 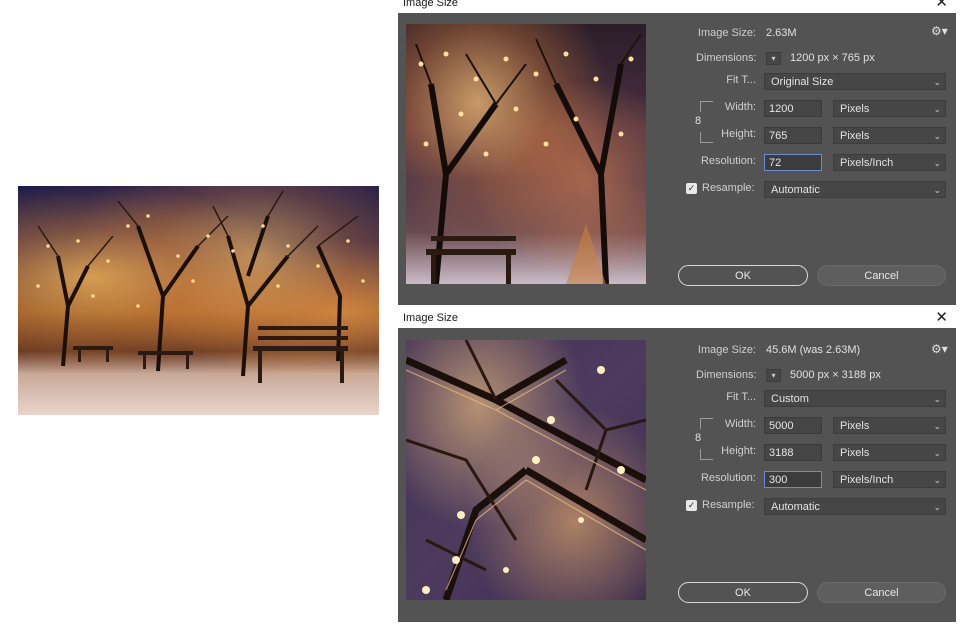 What do you see at coordinates (781, 33) in the screenshot?
I see `image-size-value: 2.63M` at bounding box center [781, 33].